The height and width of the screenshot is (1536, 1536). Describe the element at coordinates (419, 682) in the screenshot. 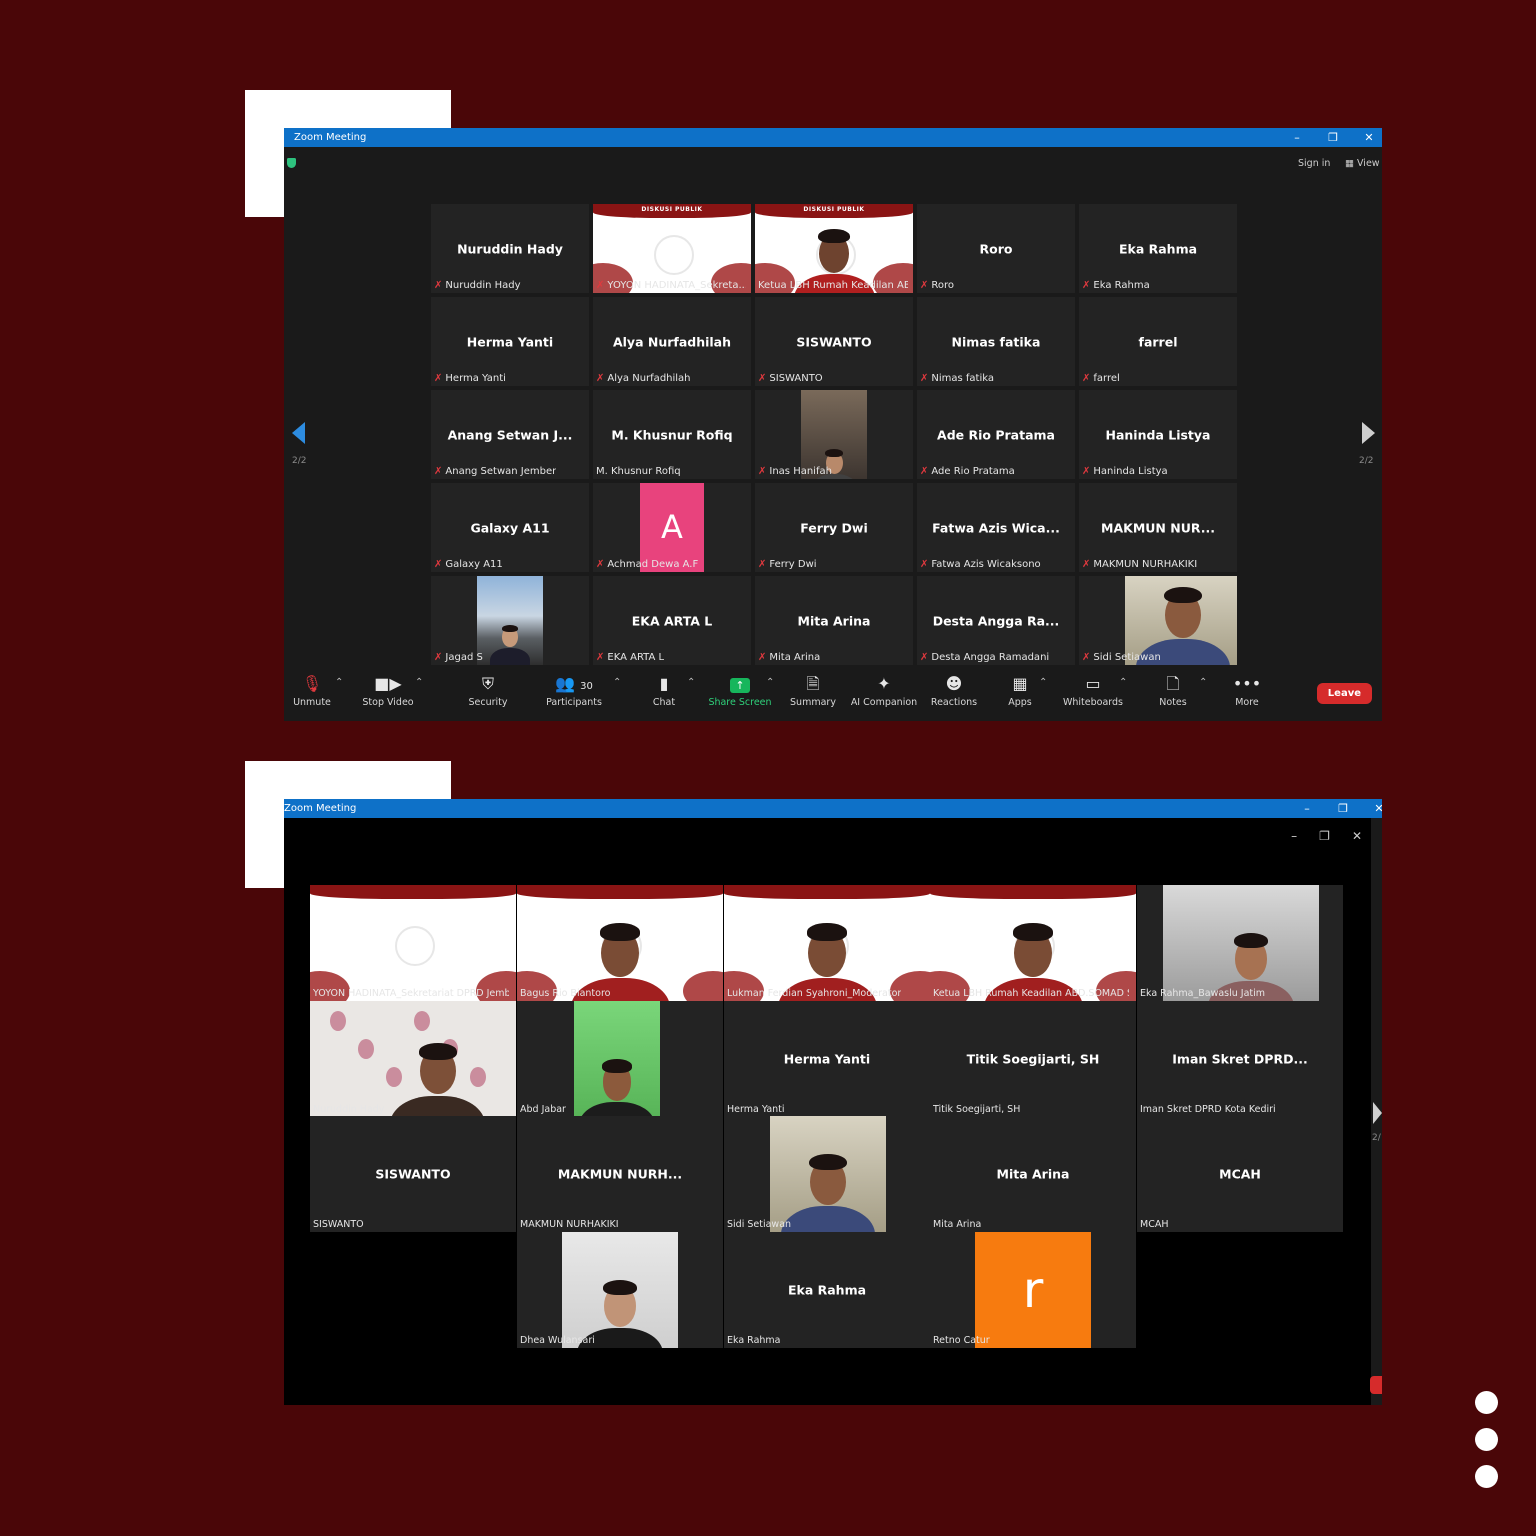

I see `video-options-caret-icon: ⌃` at that location.